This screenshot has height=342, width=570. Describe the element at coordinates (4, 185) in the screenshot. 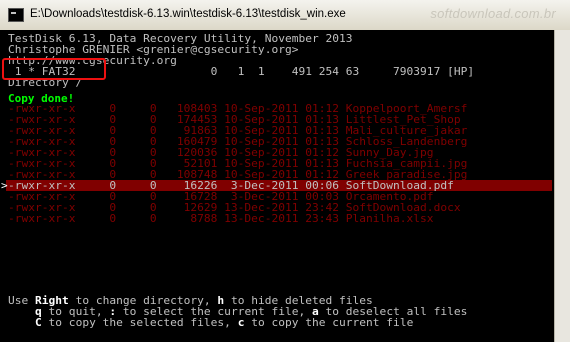

I see `selected-row-marker: >` at that location.